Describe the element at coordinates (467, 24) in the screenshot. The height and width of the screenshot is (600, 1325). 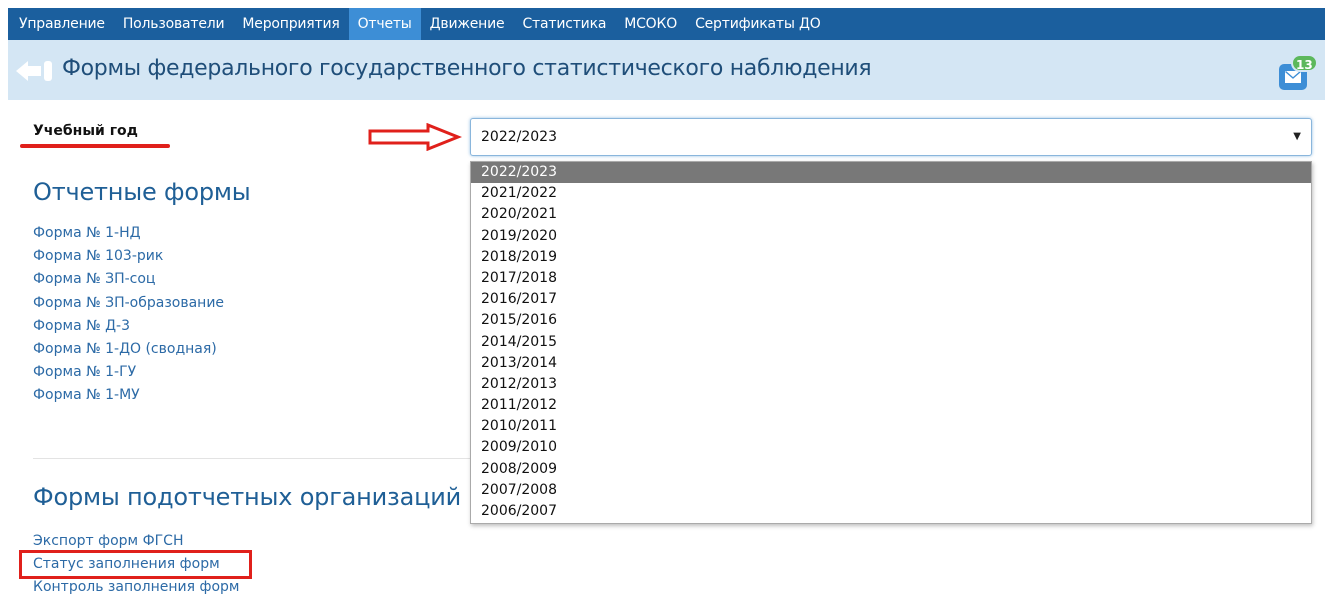
I see `nav-item-movement: Движение` at that location.